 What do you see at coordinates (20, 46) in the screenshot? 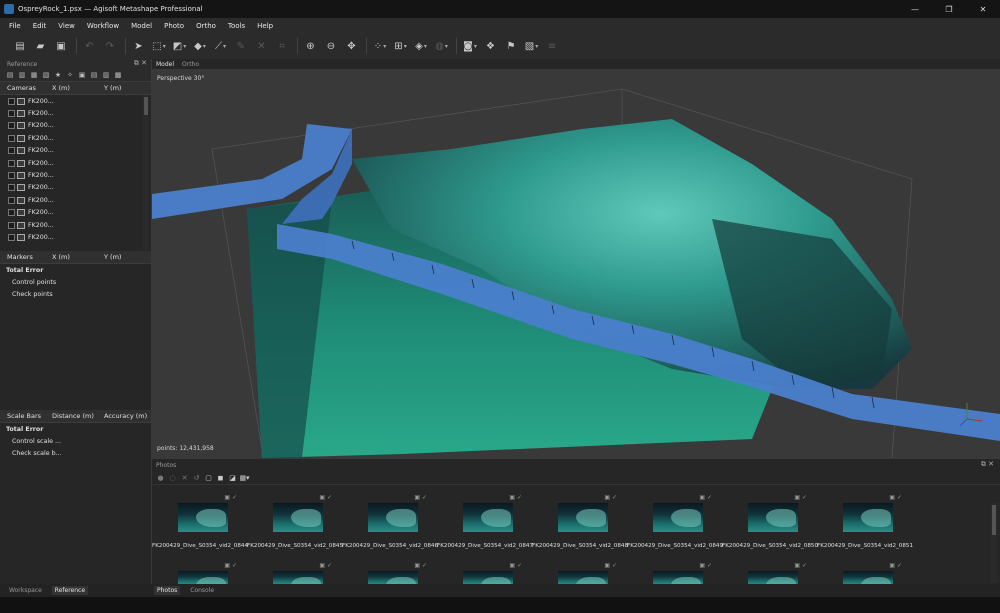
I see `new-icon: ▤` at bounding box center [20, 46].